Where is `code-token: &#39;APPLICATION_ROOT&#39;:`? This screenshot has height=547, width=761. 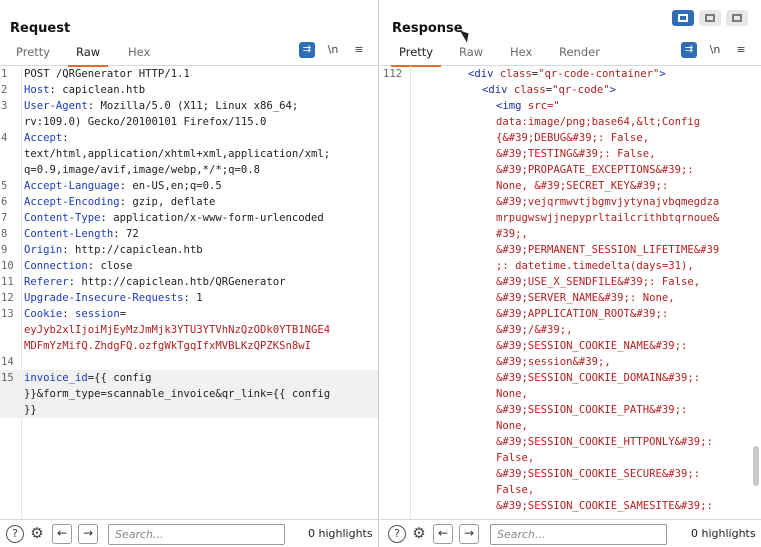 code-token: &#39;APPLICATION_ROOT&#39;: is located at coordinates (582, 314).